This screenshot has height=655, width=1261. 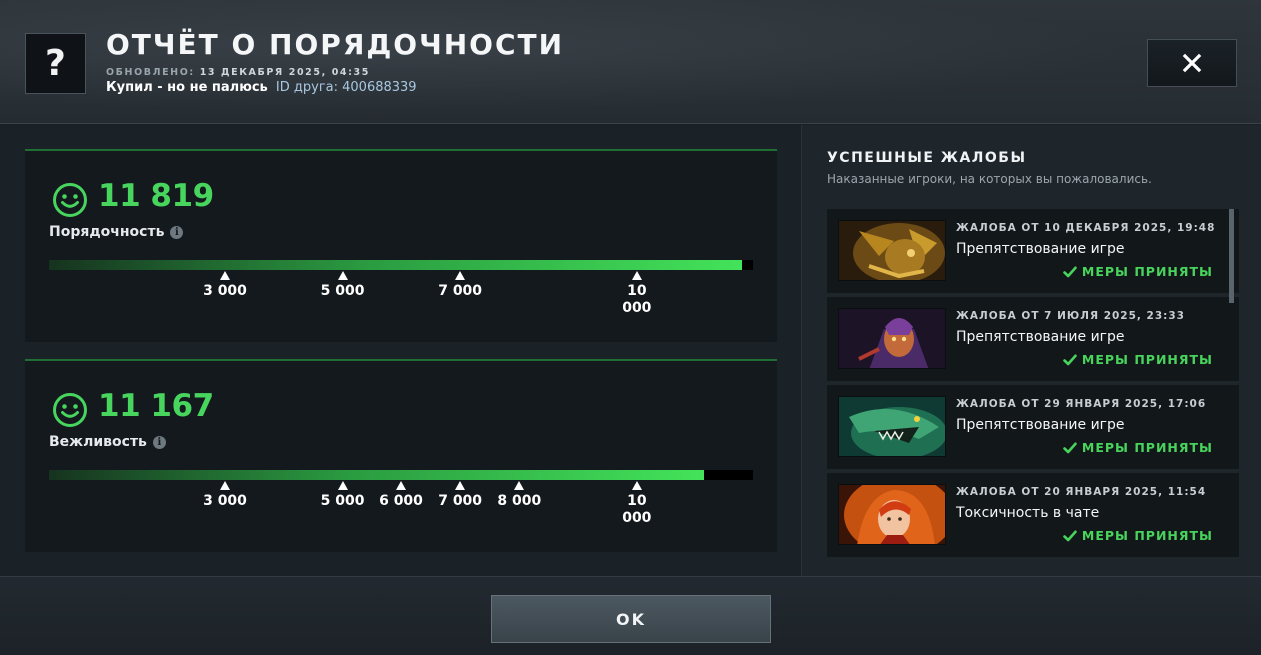 I want to click on updated-timestamp: ОБНОВЛЕНО: 13 ДЕКАБРЯ 2025, 04:35, so click(x=238, y=72).